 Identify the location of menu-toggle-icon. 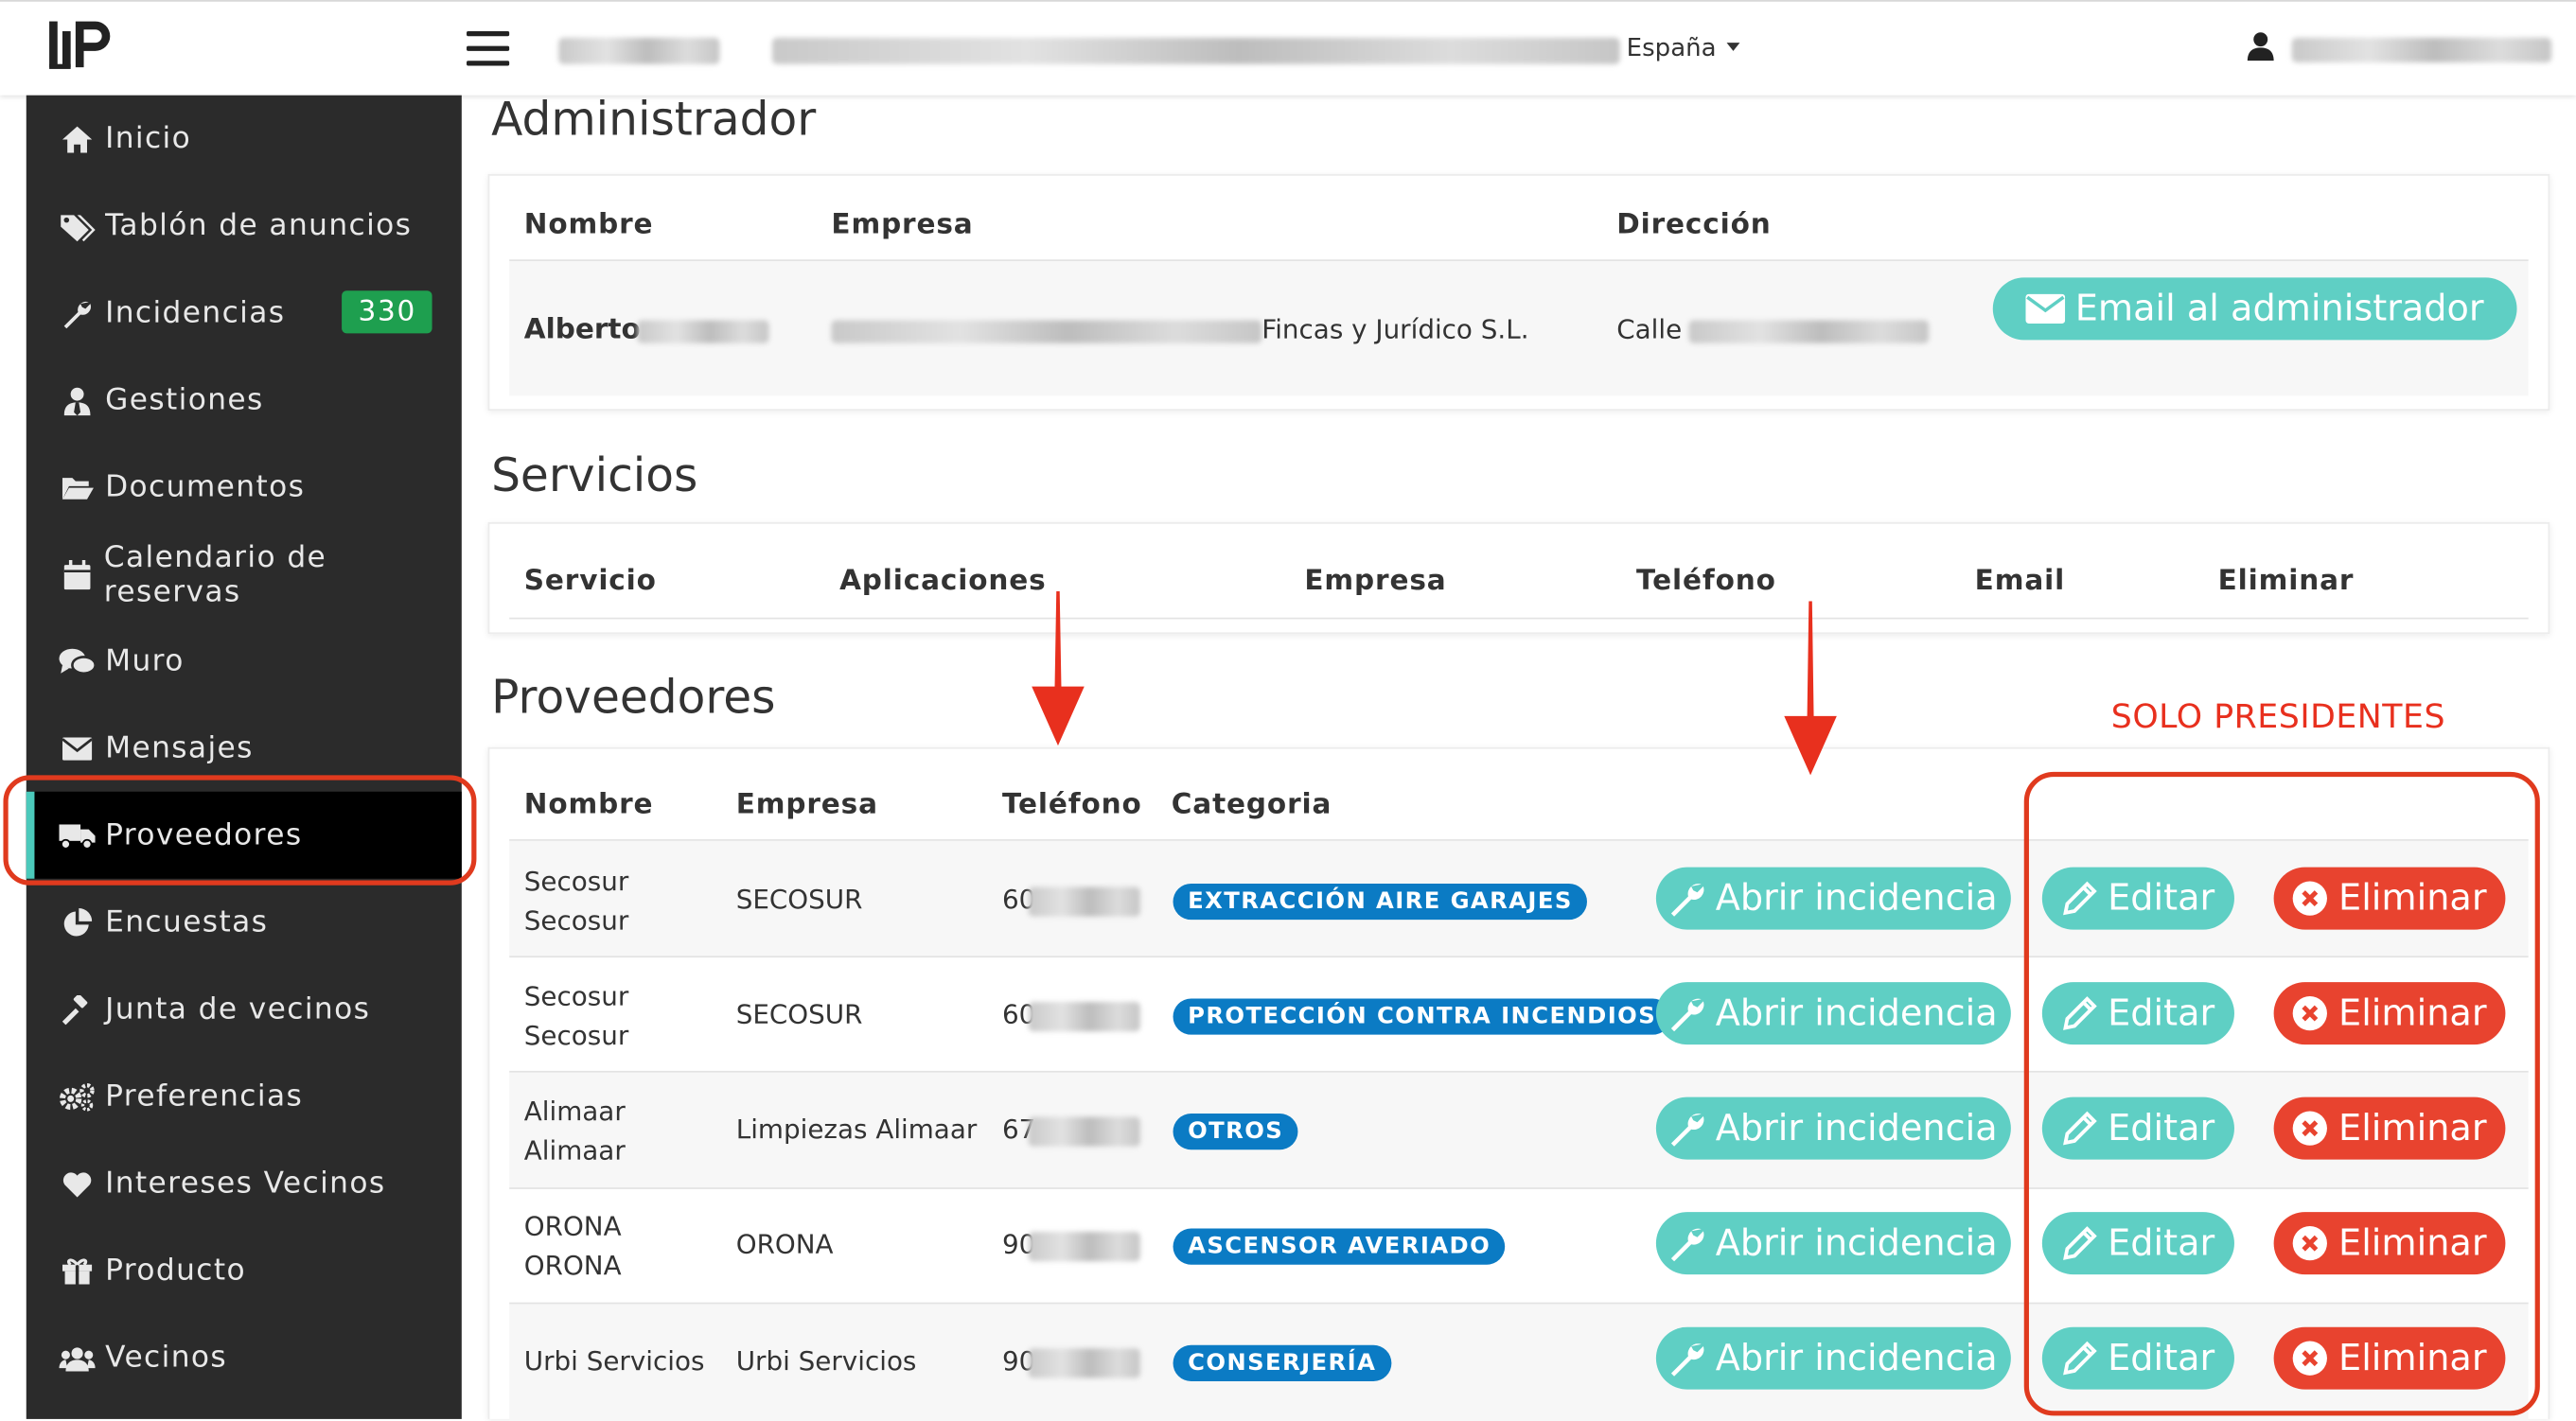
(488, 48).